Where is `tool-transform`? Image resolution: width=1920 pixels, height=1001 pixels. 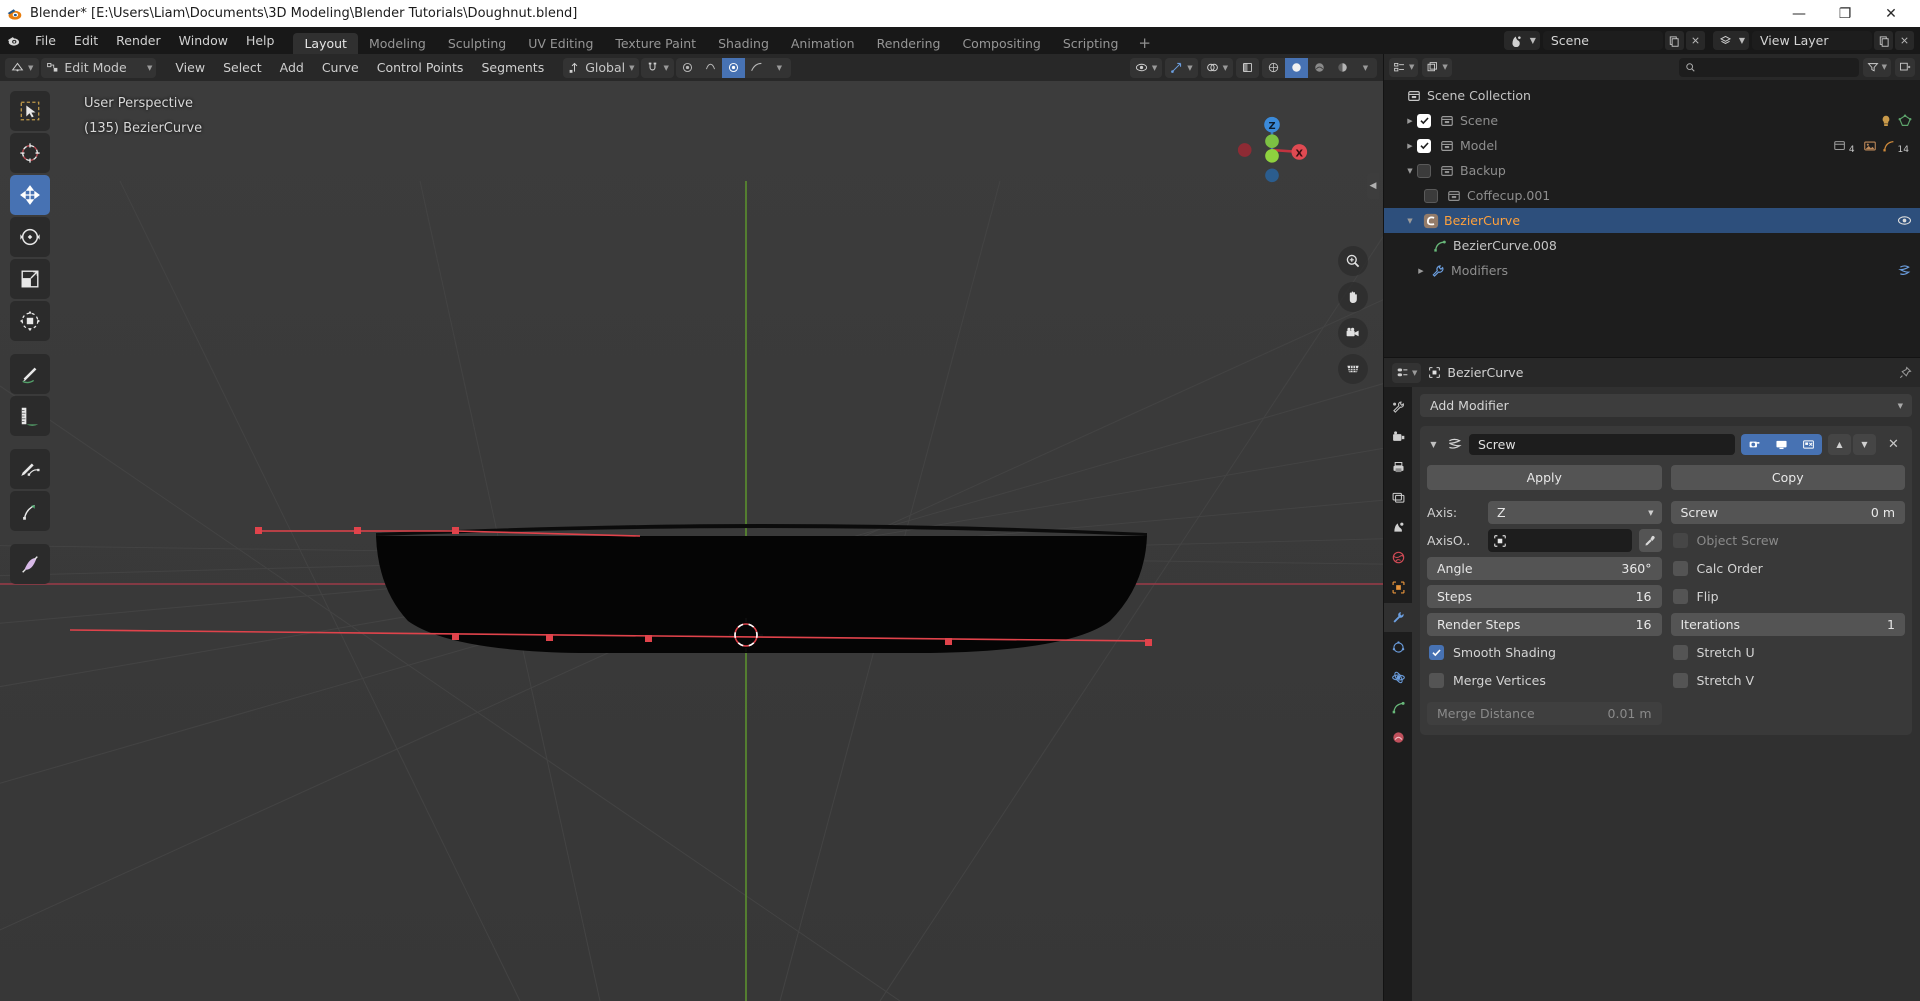
tool-transform is located at coordinates (30, 321).